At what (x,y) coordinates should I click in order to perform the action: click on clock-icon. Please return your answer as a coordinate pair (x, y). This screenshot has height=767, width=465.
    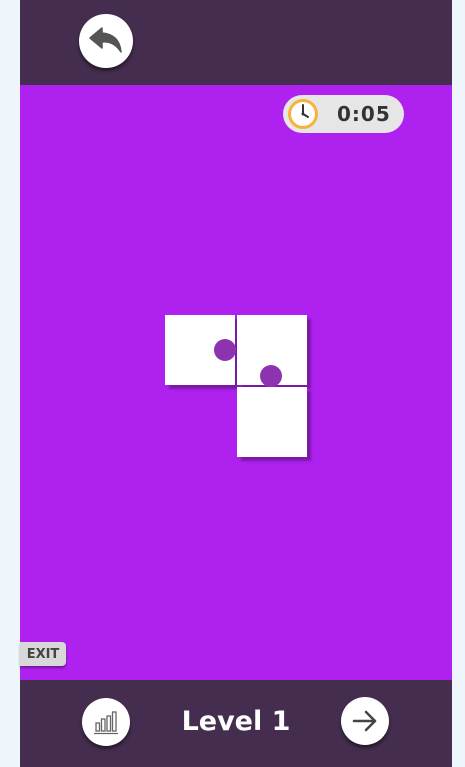
    Looking at the image, I should click on (303, 114).